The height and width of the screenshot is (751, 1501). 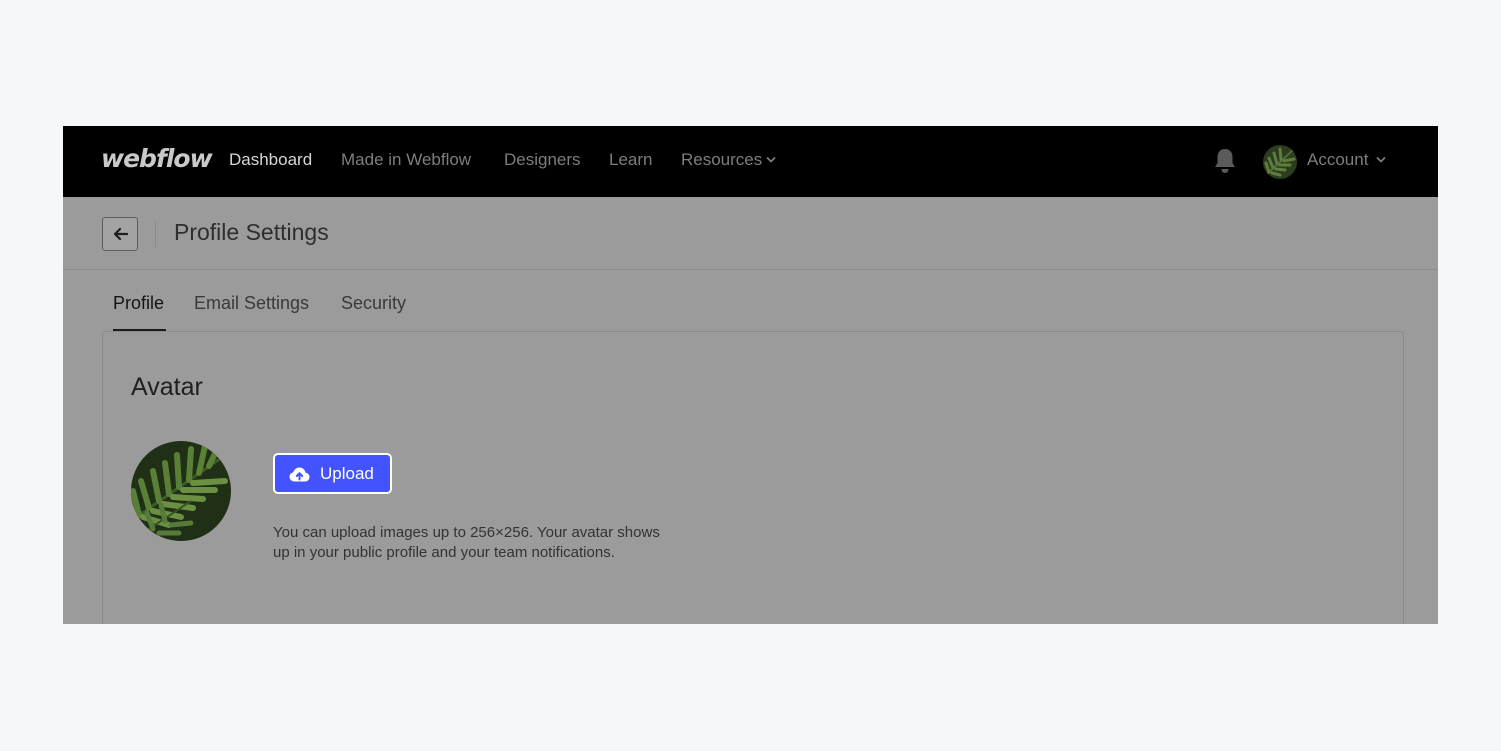 I want to click on upload-button: Upload, so click(x=332, y=473).